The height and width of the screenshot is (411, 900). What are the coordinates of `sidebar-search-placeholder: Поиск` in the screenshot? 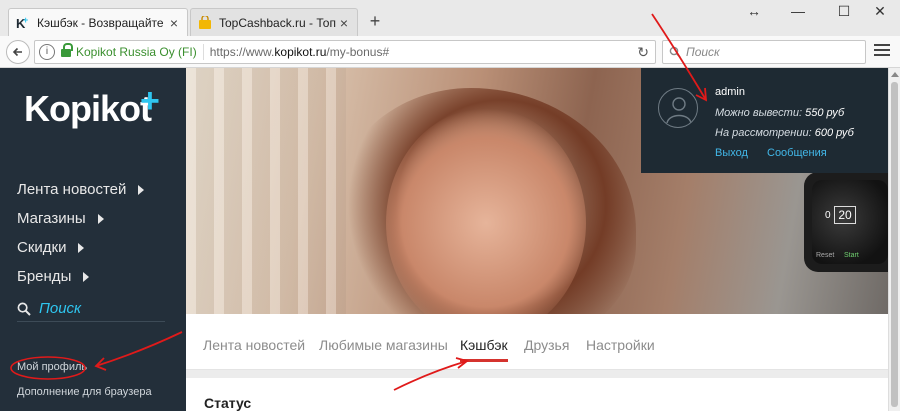 It's located at (60, 308).